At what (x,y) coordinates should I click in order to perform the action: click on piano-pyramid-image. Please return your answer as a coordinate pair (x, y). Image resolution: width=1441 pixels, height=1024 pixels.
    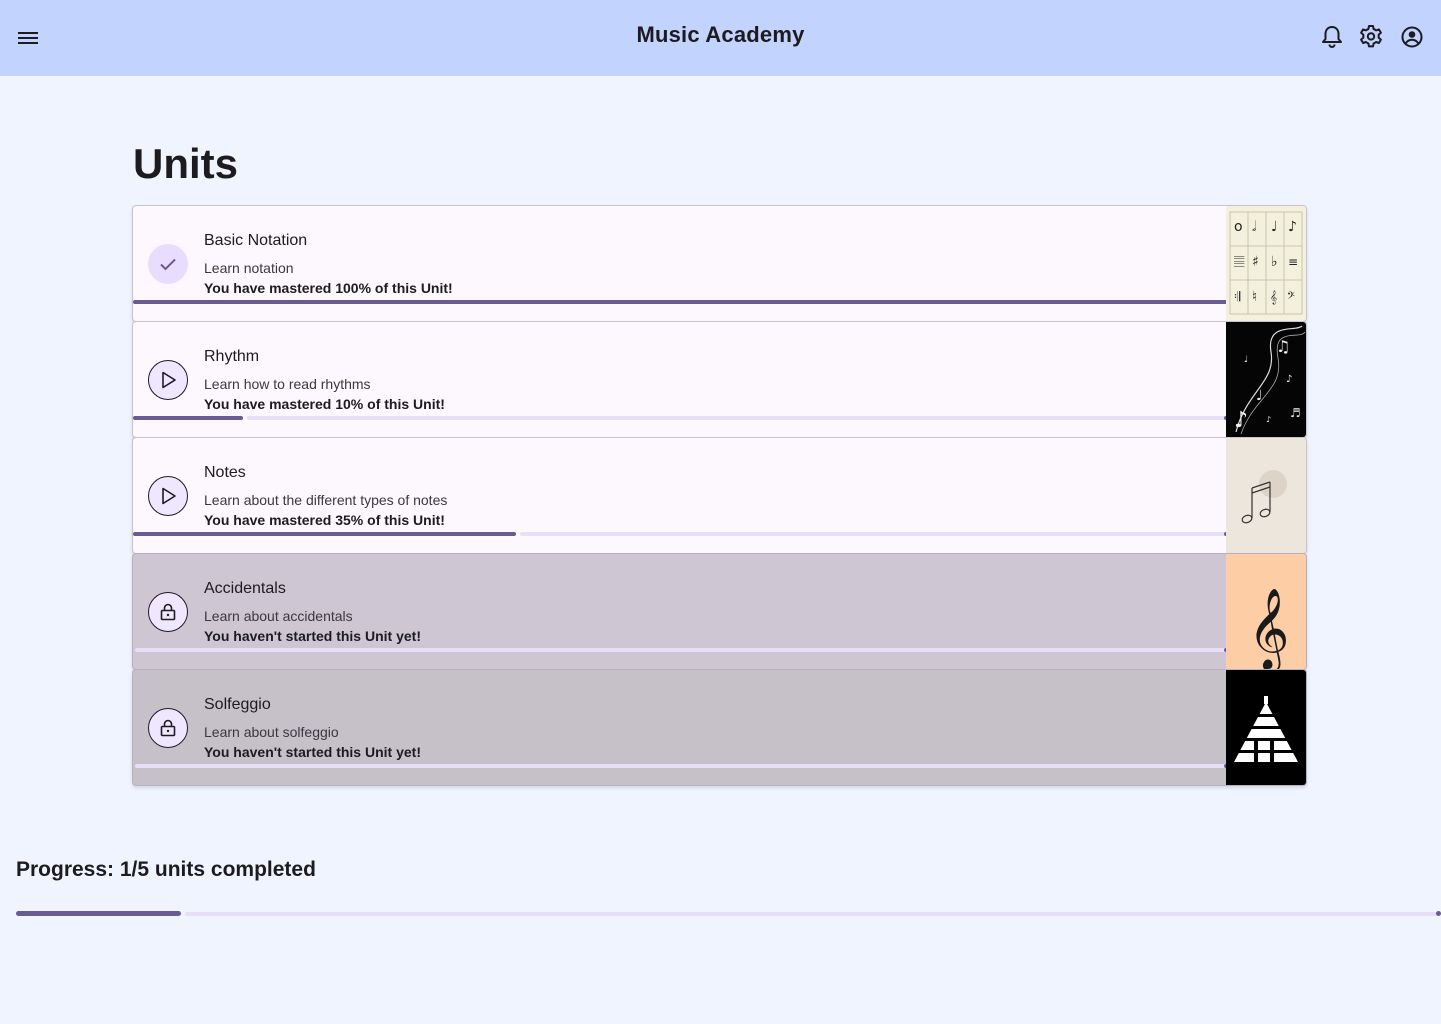
    Looking at the image, I should click on (1266, 727).